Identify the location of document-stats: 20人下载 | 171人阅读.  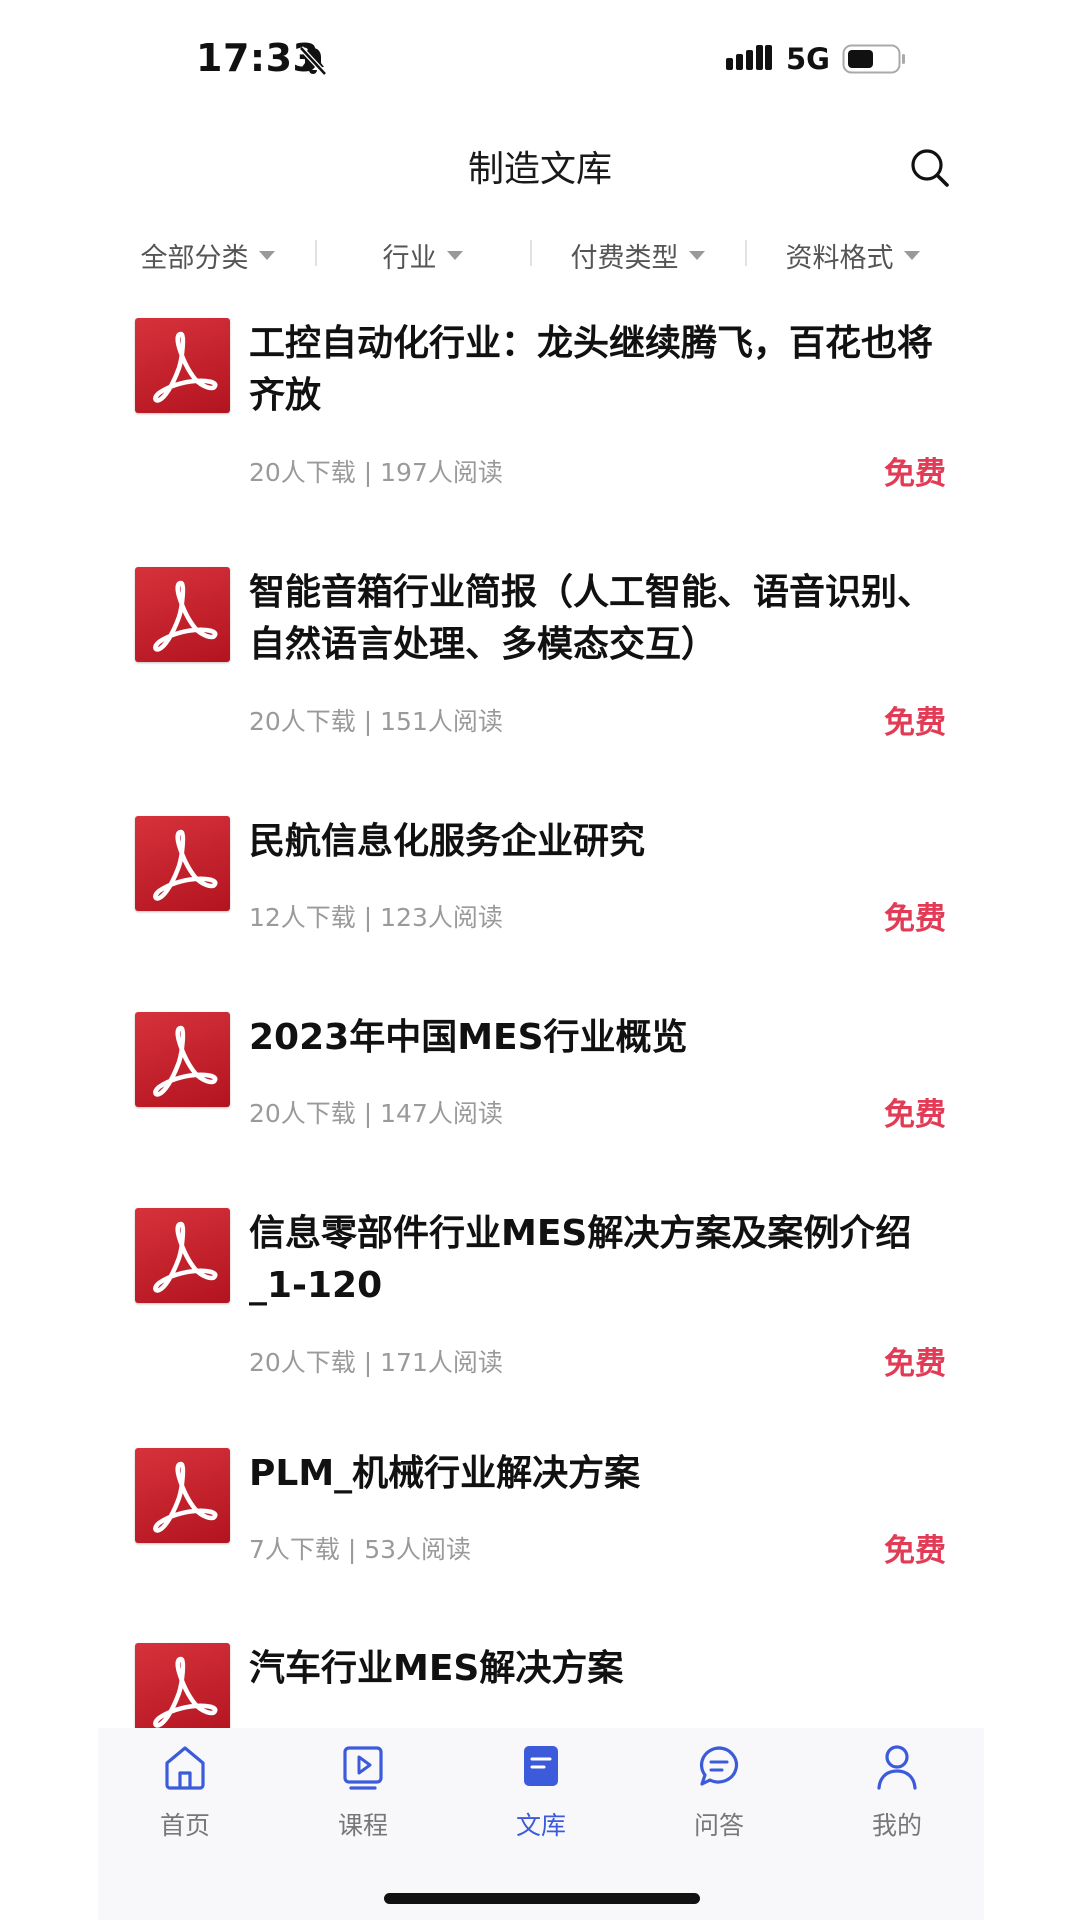
(376, 1362).